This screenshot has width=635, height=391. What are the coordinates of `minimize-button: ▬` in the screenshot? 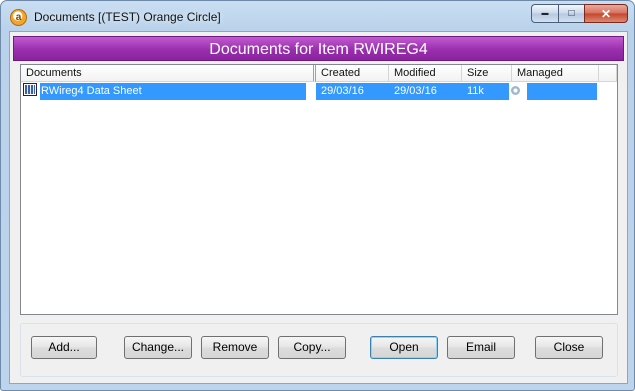 It's located at (544, 13).